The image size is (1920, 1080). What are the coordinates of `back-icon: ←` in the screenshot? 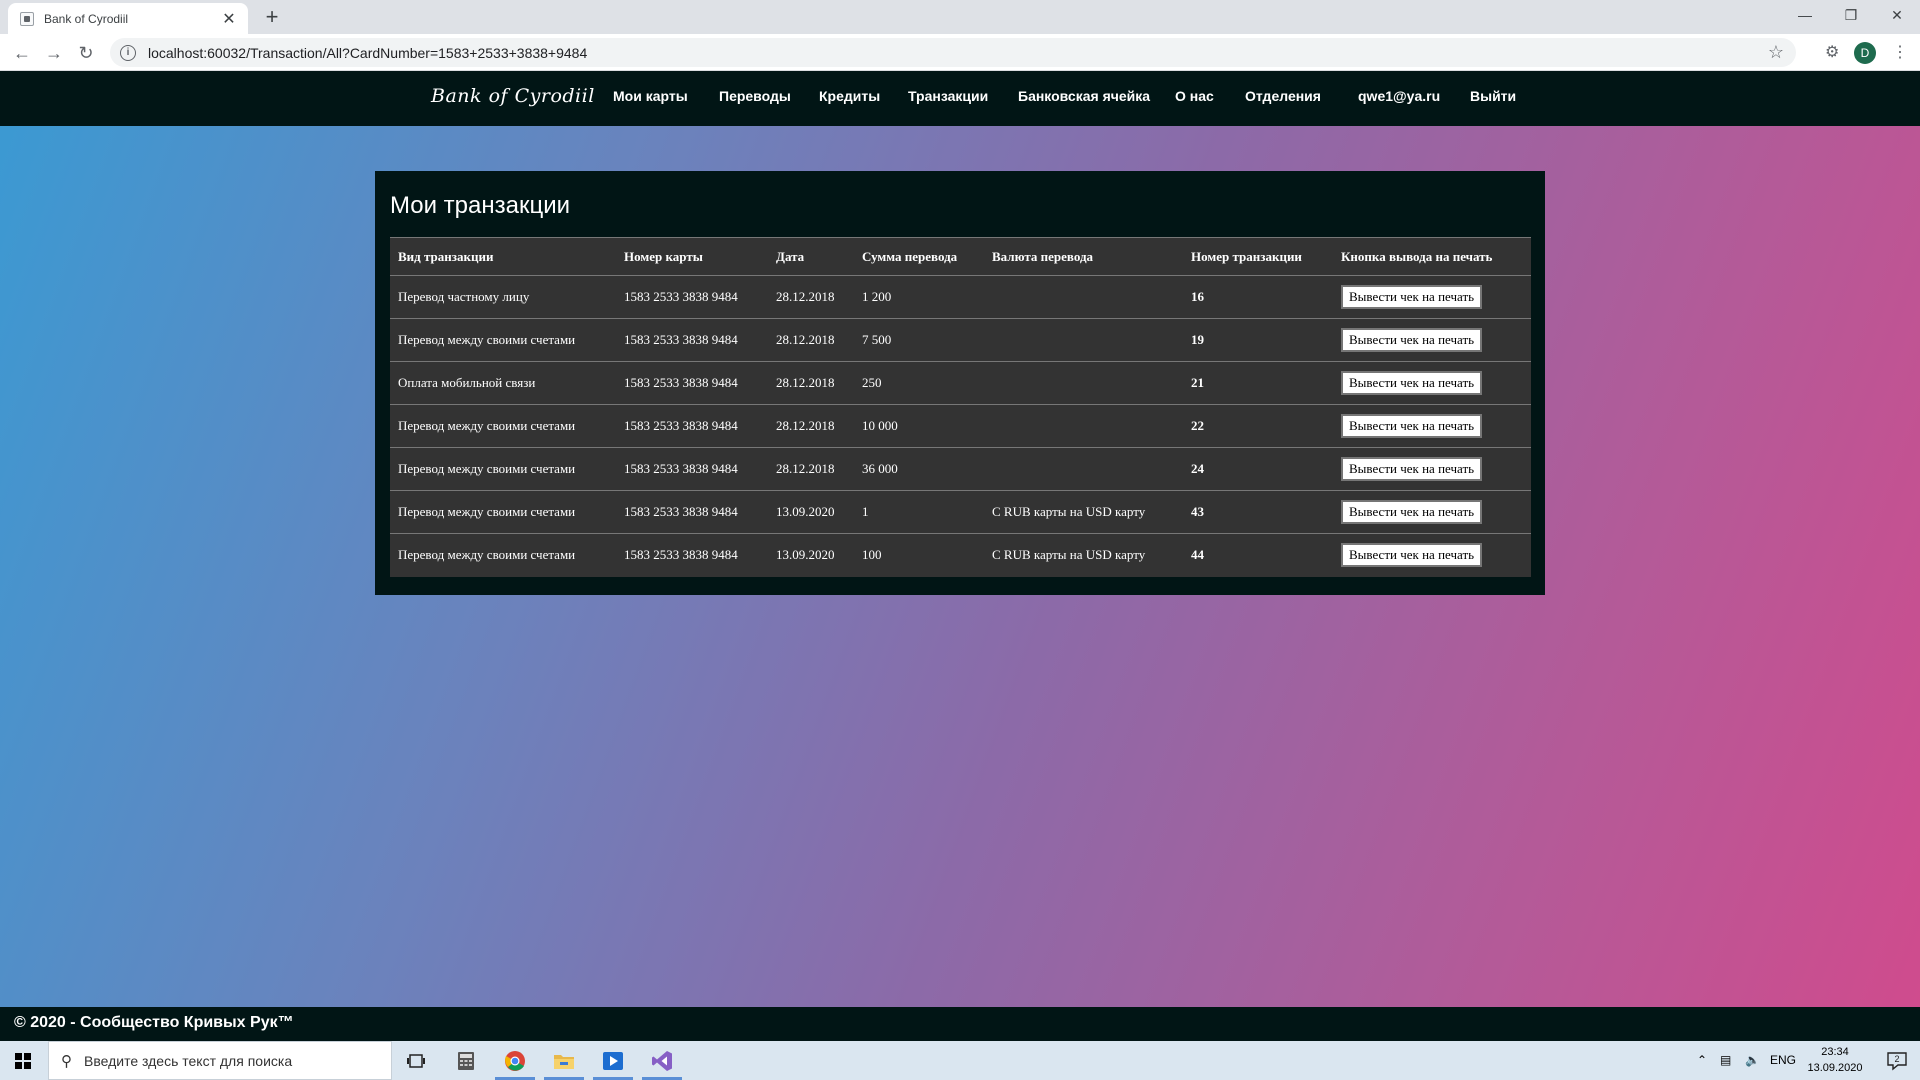 It's located at (22, 53).